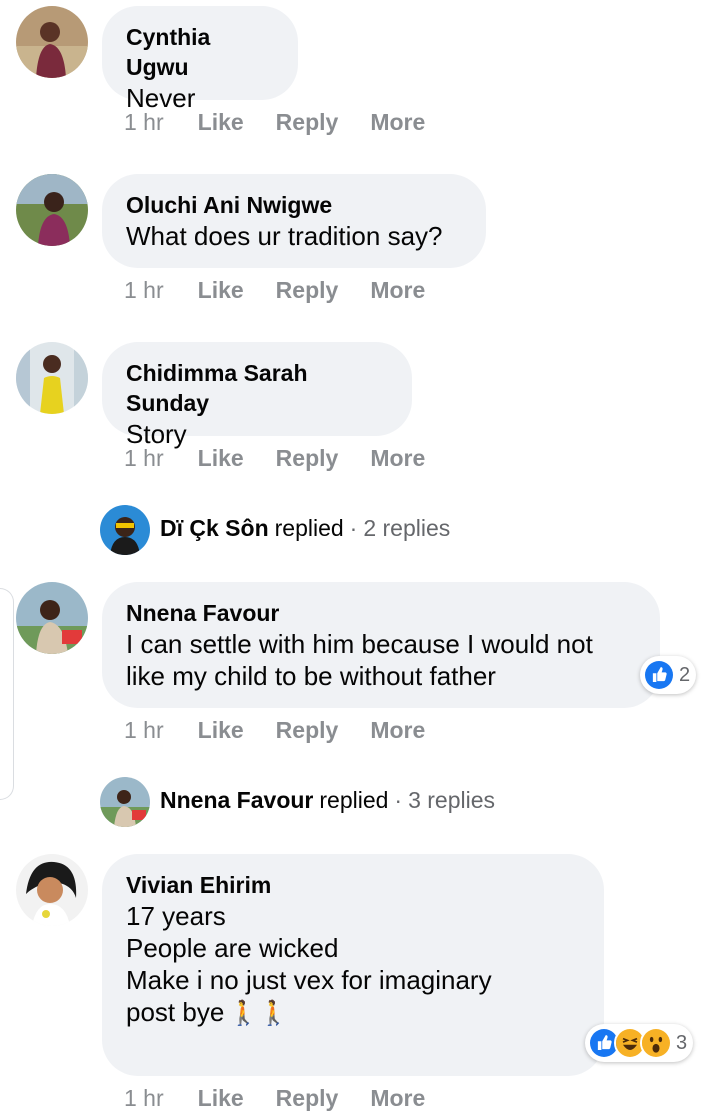  Describe the element at coordinates (200, 52) in the screenshot. I see `comment-author: Cynthia Ugwu` at that location.